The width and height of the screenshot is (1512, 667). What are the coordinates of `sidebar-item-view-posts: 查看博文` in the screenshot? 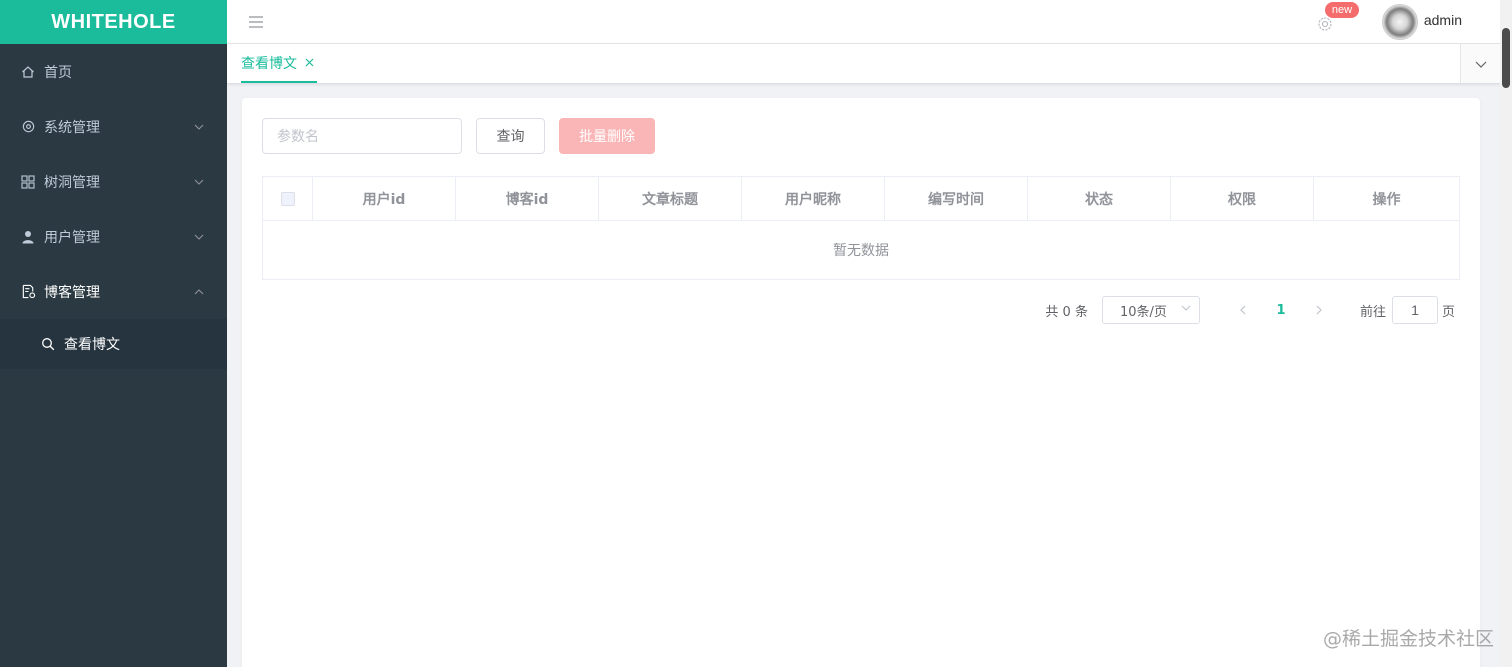 It's located at (113, 344).